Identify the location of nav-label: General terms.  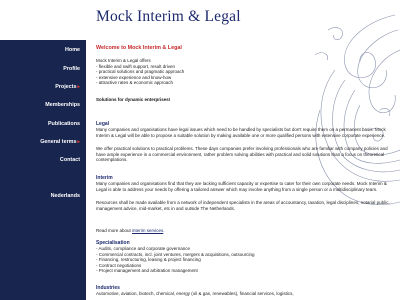
(58, 142).